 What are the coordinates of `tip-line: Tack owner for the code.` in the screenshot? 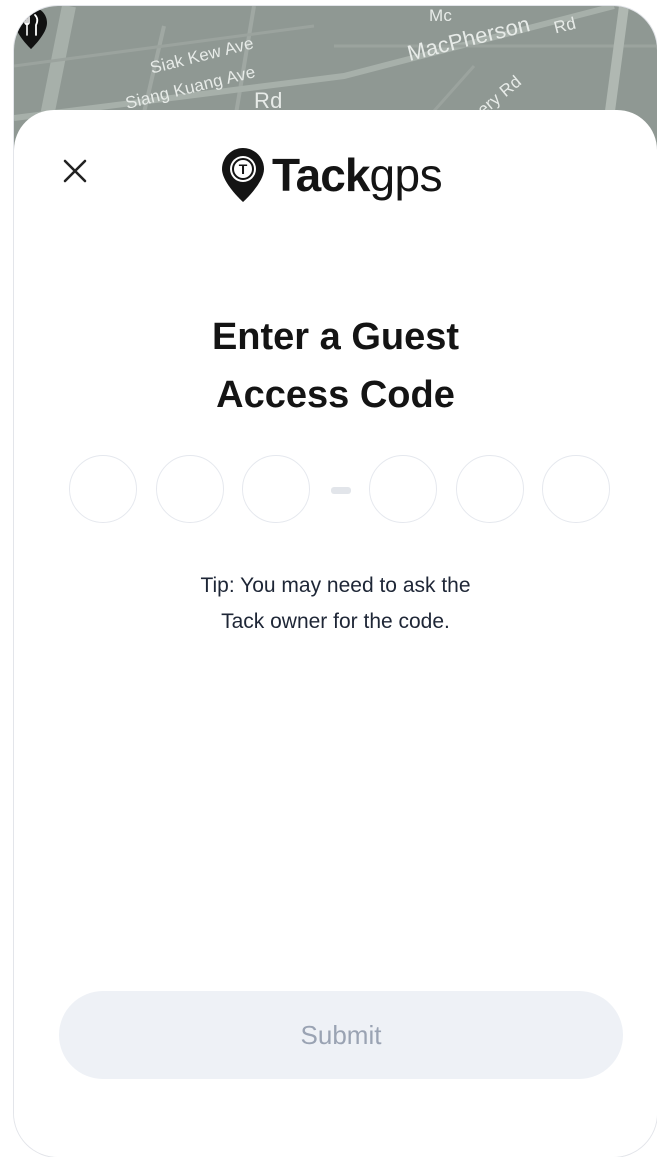 It's located at (335, 621).